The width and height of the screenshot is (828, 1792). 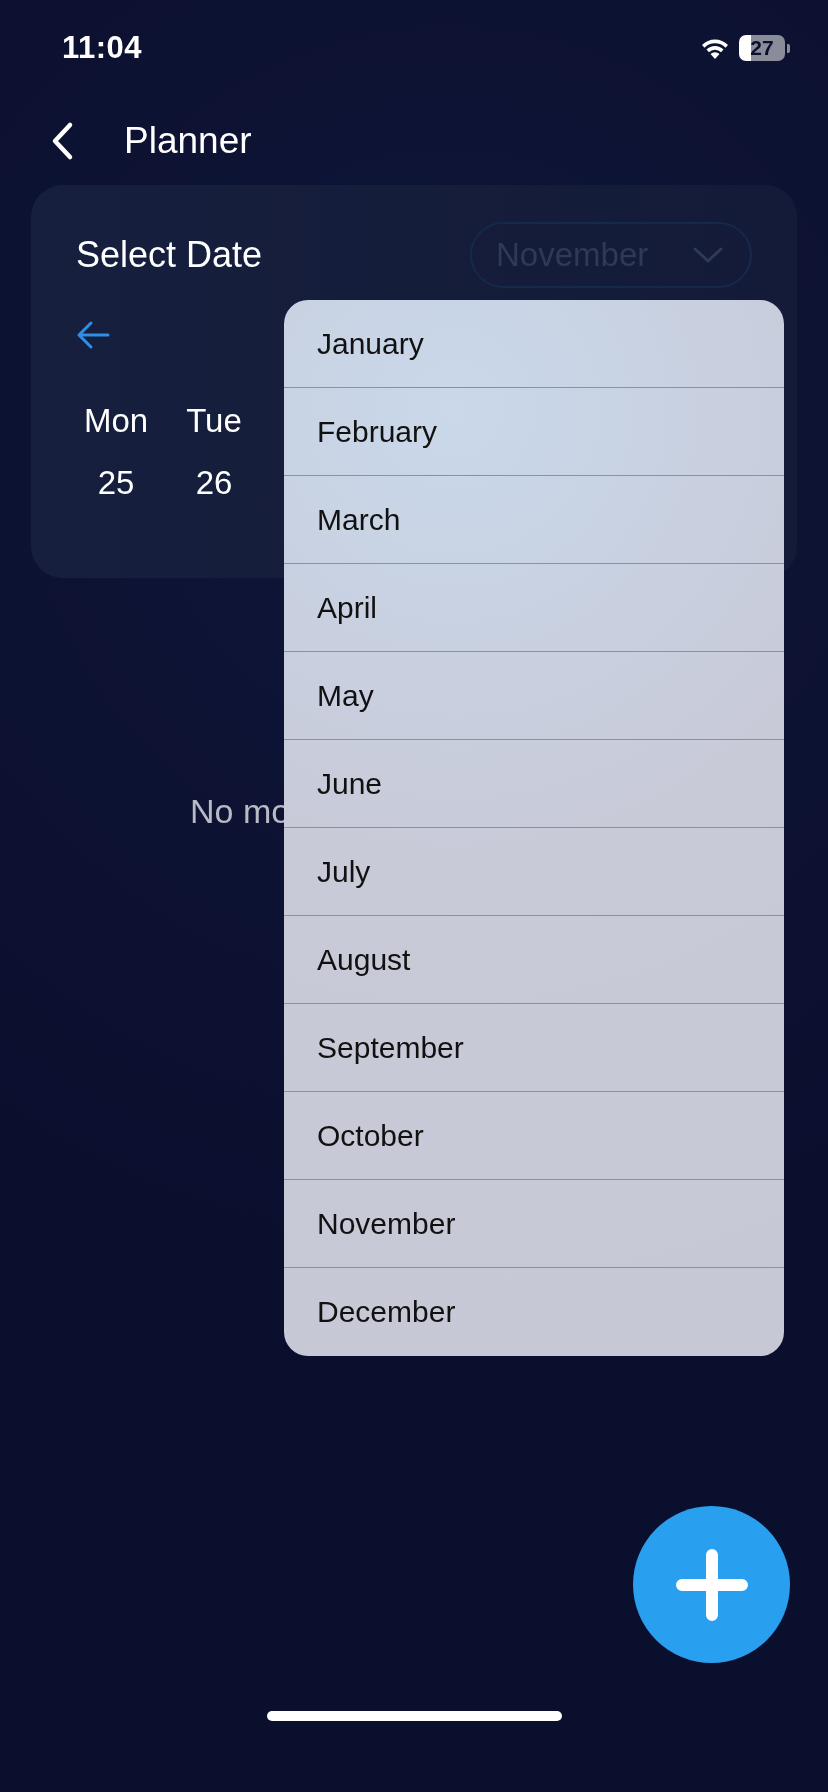 What do you see at coordinates (534, 344) in the screenshot?
I see `month-option: January` at bounding box center [534, 344].